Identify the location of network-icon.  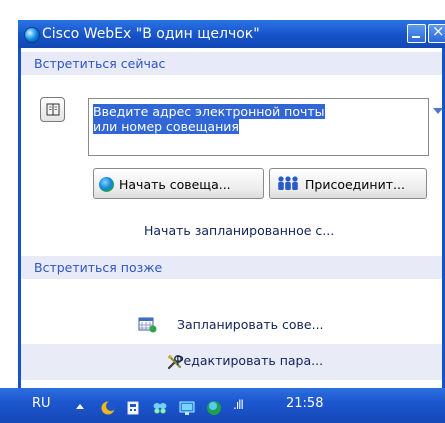
(187, 408).